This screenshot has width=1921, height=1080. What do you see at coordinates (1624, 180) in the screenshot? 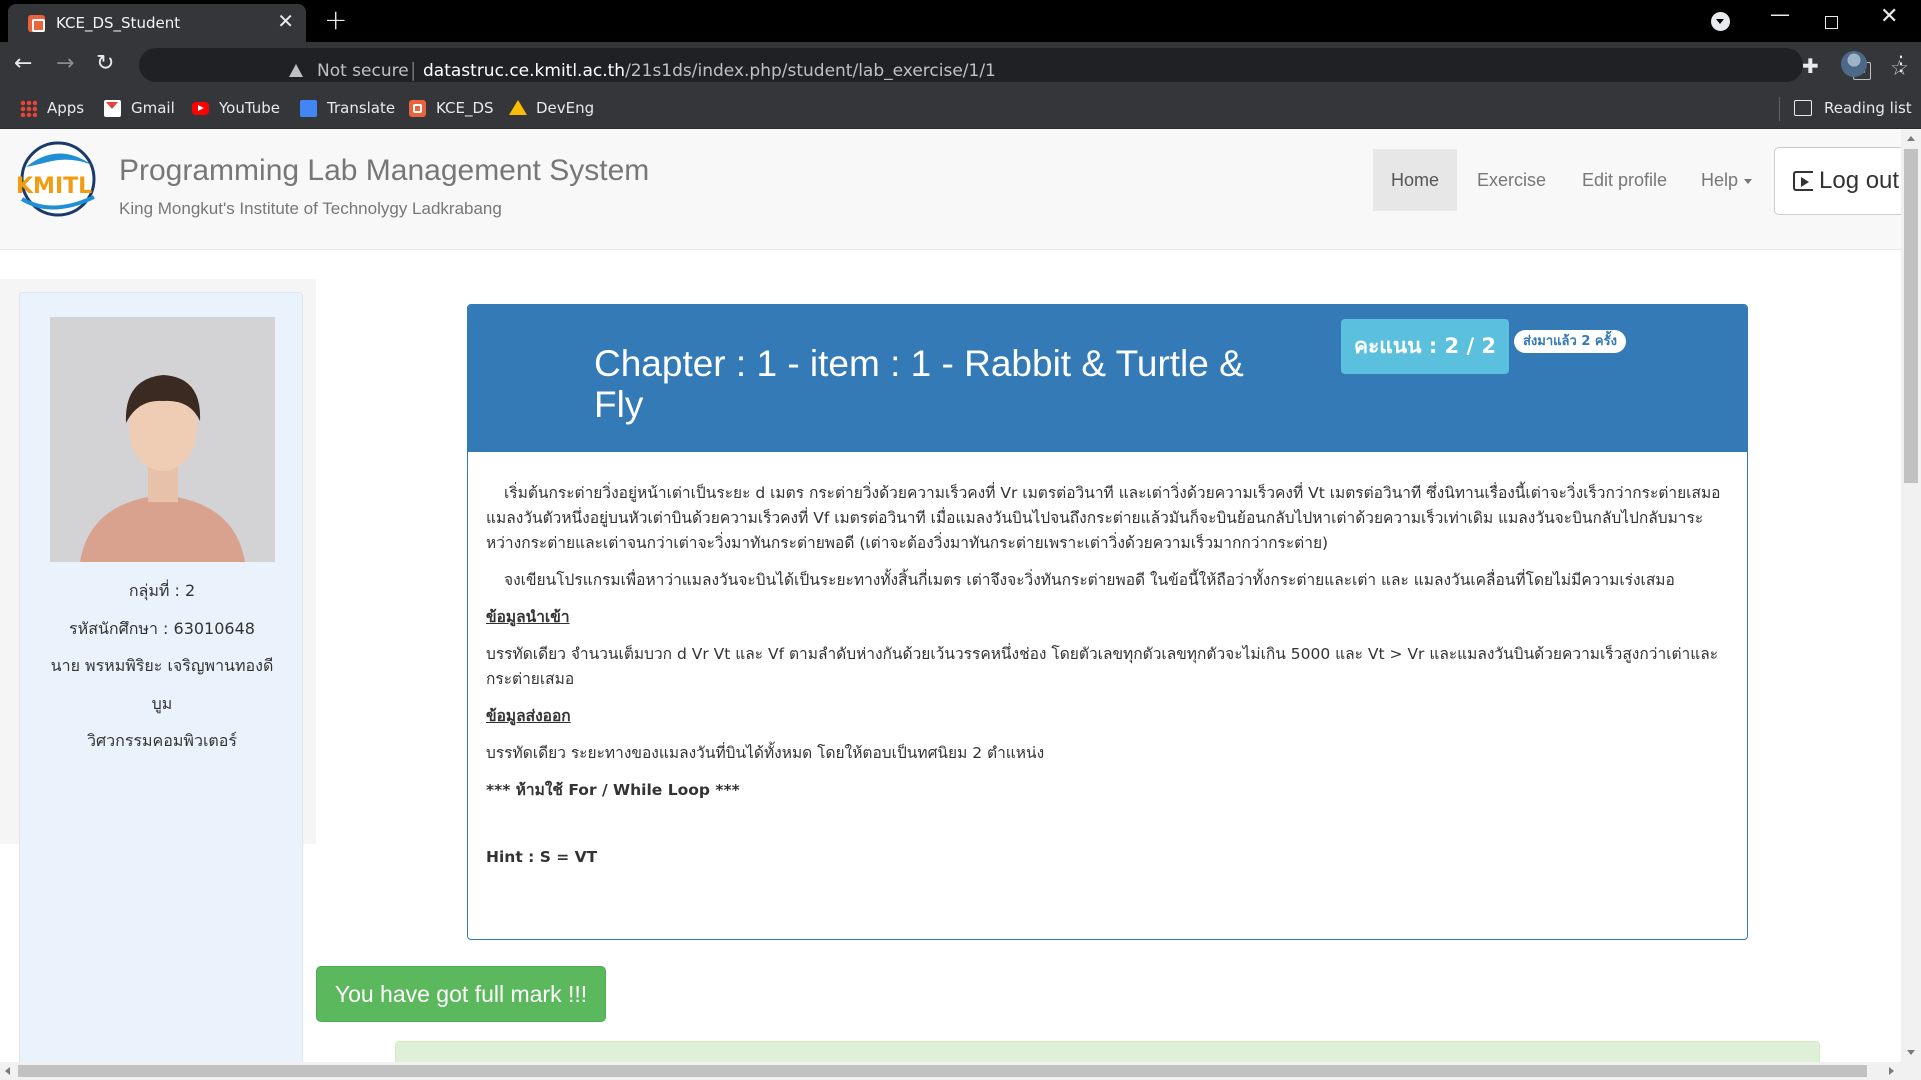
I see `nav-edit-profile: Edit profile` at bounding box center [1624, 180].